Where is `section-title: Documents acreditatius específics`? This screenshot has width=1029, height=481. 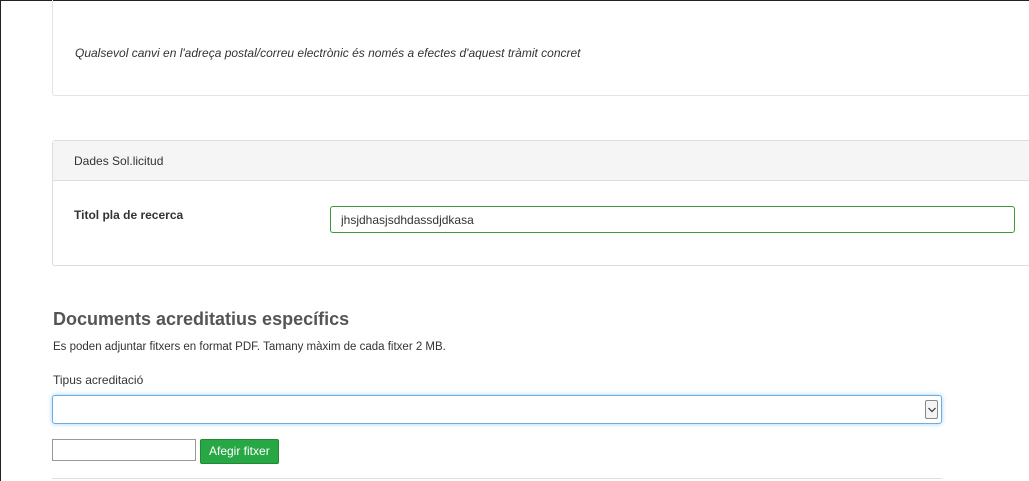 section-title: Documents acreditatius específics is located at coordinates (201, 319).